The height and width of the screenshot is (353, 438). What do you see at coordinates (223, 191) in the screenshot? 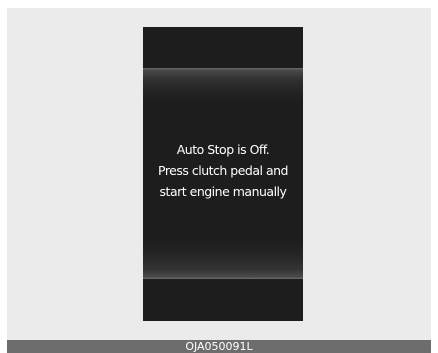
I see `message-line-3: start engine manually` at bounding box center [223, 191].